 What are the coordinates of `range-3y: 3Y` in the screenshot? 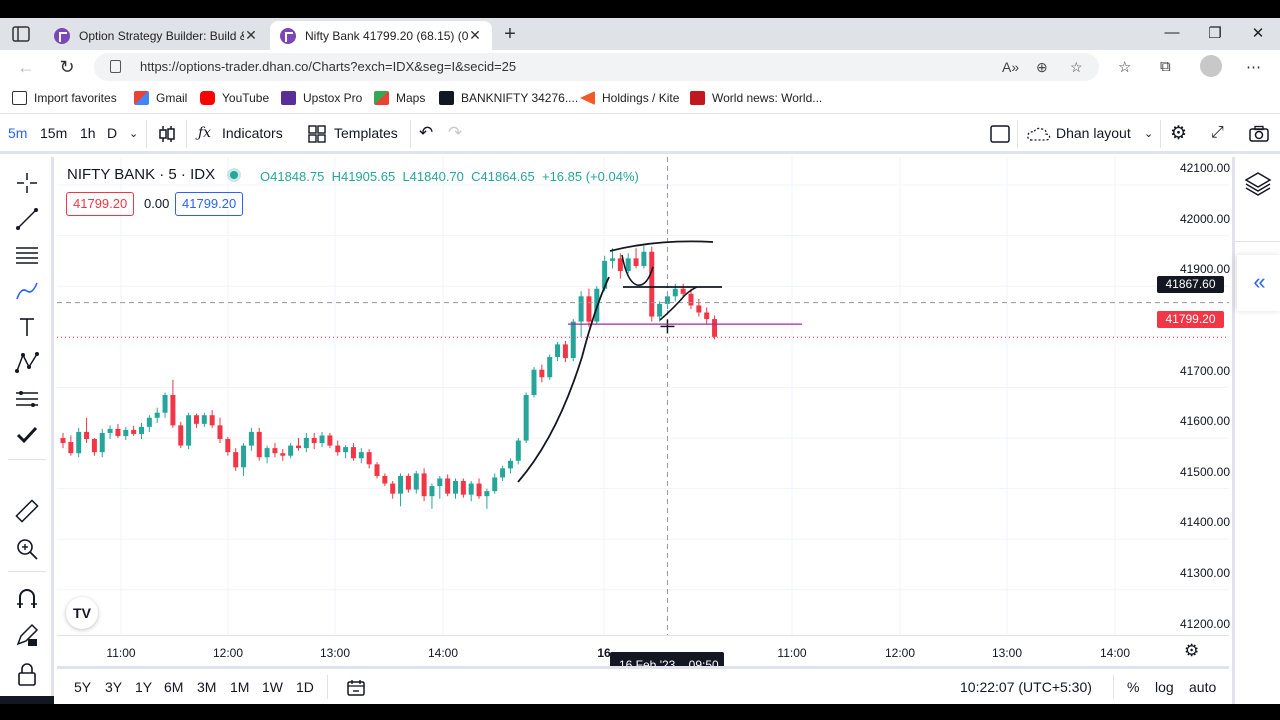 It's located at (113, 687).